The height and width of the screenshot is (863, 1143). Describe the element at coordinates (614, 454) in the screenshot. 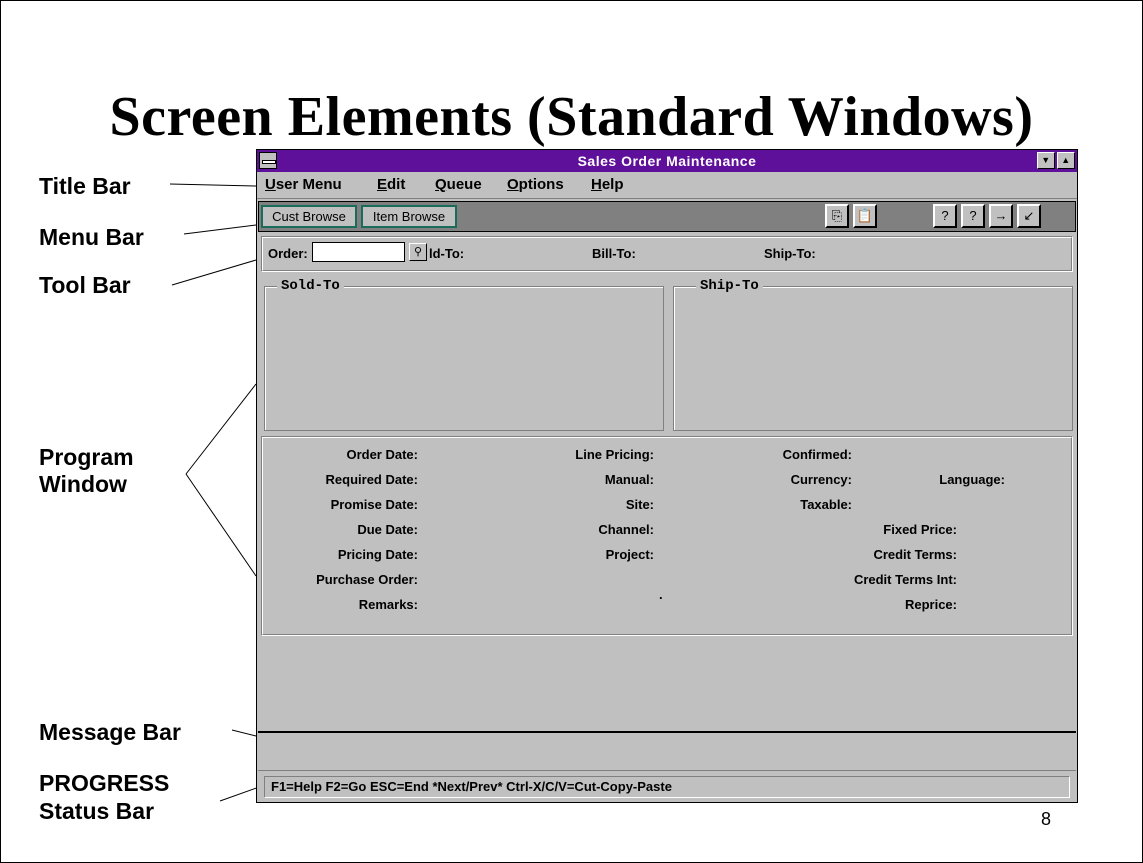

I see `line-pricing-label: Line Pricing:` at that location.